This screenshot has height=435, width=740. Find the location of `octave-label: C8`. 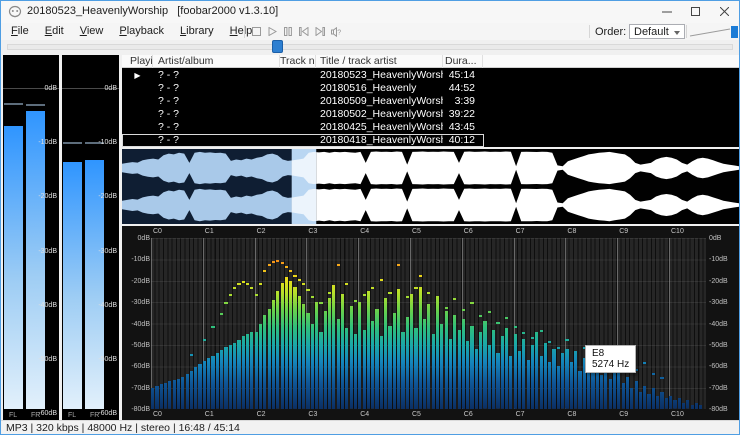

octave-label: C8 is located at coordinates (572, 231).